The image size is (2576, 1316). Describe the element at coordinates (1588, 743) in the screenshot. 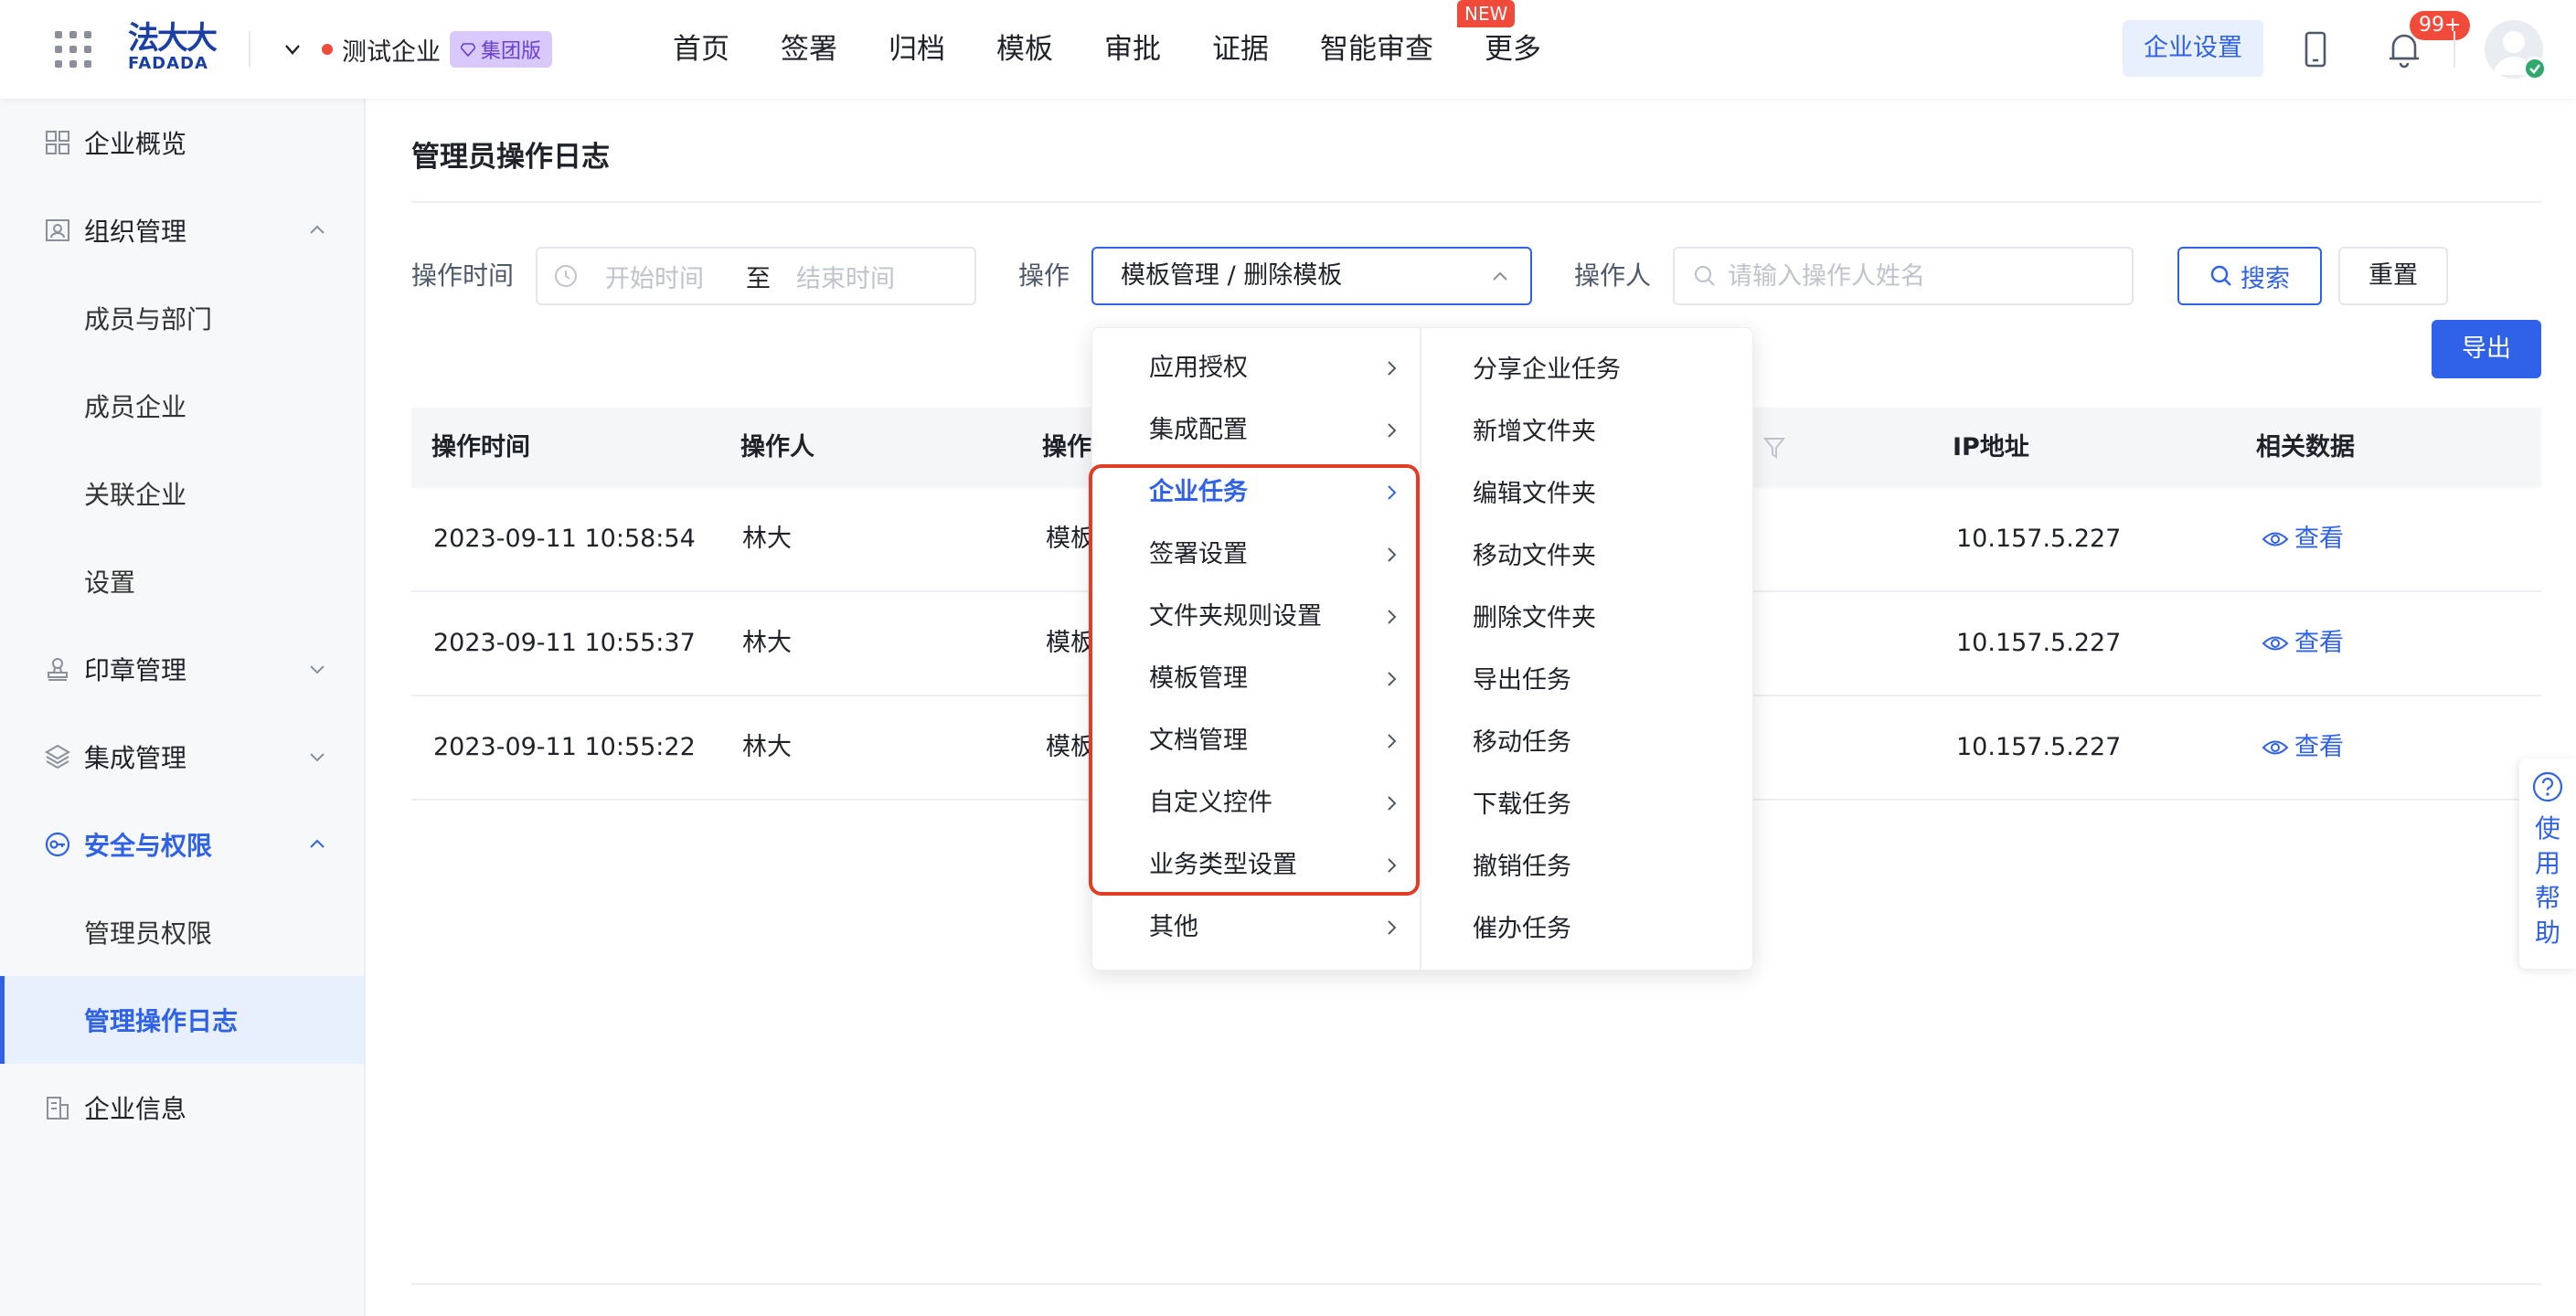

I see `cascader-sub-option: 移动任务` at that location.